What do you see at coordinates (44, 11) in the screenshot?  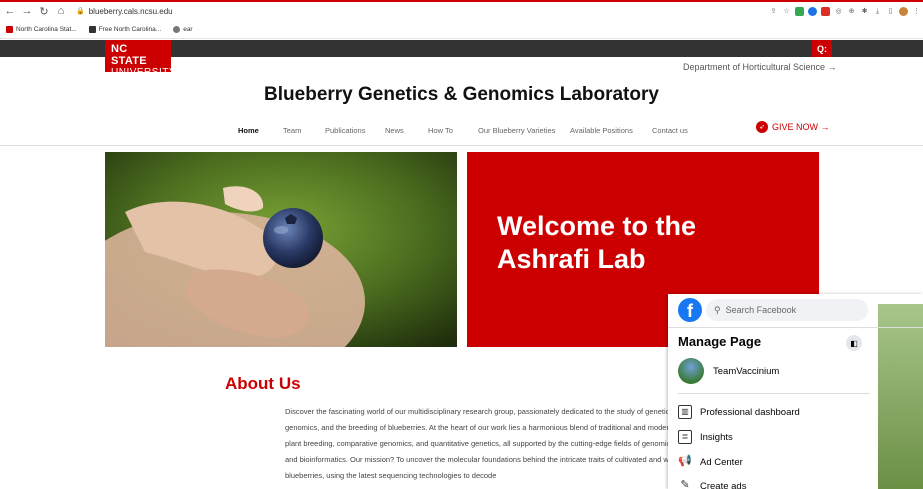 I see `reload-icon: ↻` at bounding box center [44, 11].